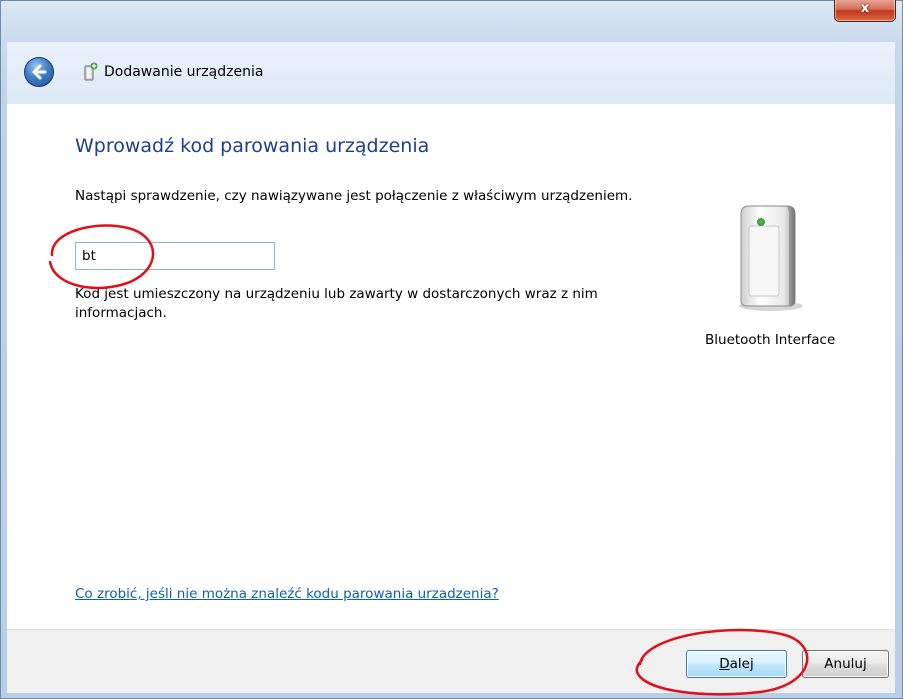 The height and width of the screenshot is (699, 903). Describe the element at coordinates (741, 664) in the screenshot. I see `next-label: alej` at that location.